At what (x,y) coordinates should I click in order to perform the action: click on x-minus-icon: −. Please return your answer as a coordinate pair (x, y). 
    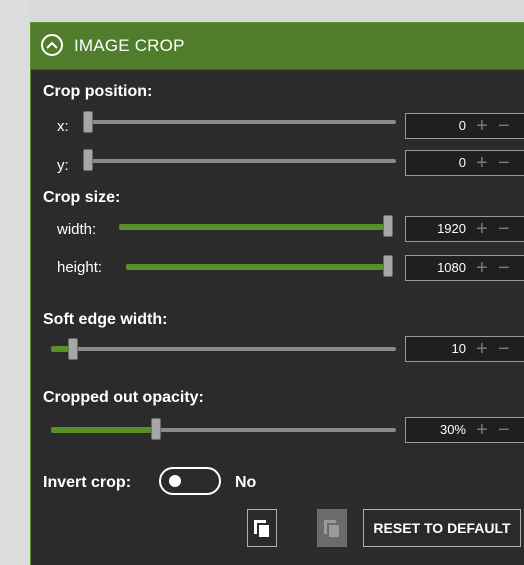
    Looking at the image, I should click on (504, 126).